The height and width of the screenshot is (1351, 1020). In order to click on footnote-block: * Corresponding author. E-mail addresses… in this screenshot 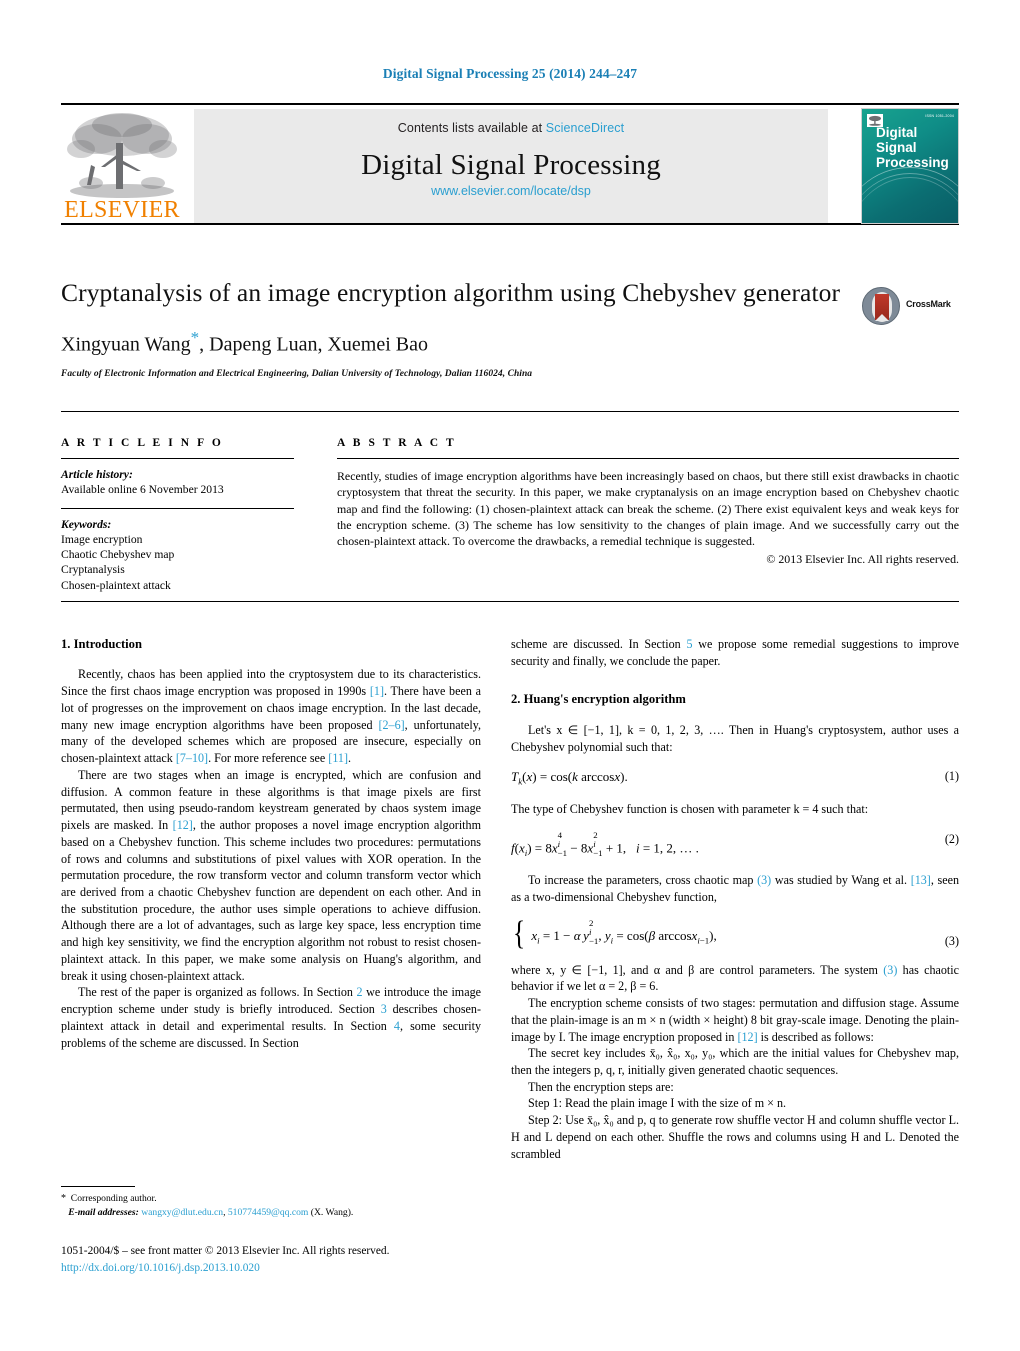, I will do `click(276, 1206)`.